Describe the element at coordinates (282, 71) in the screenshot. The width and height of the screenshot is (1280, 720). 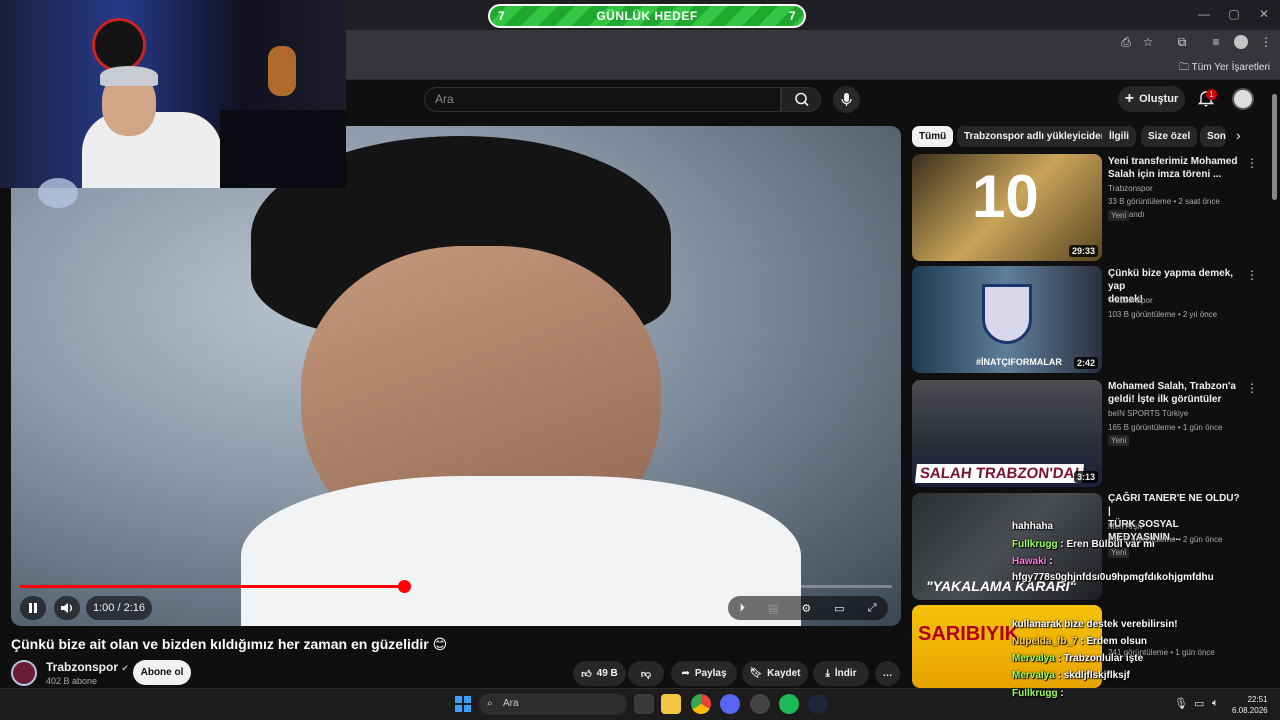
I see `guitar-decor` at that location.